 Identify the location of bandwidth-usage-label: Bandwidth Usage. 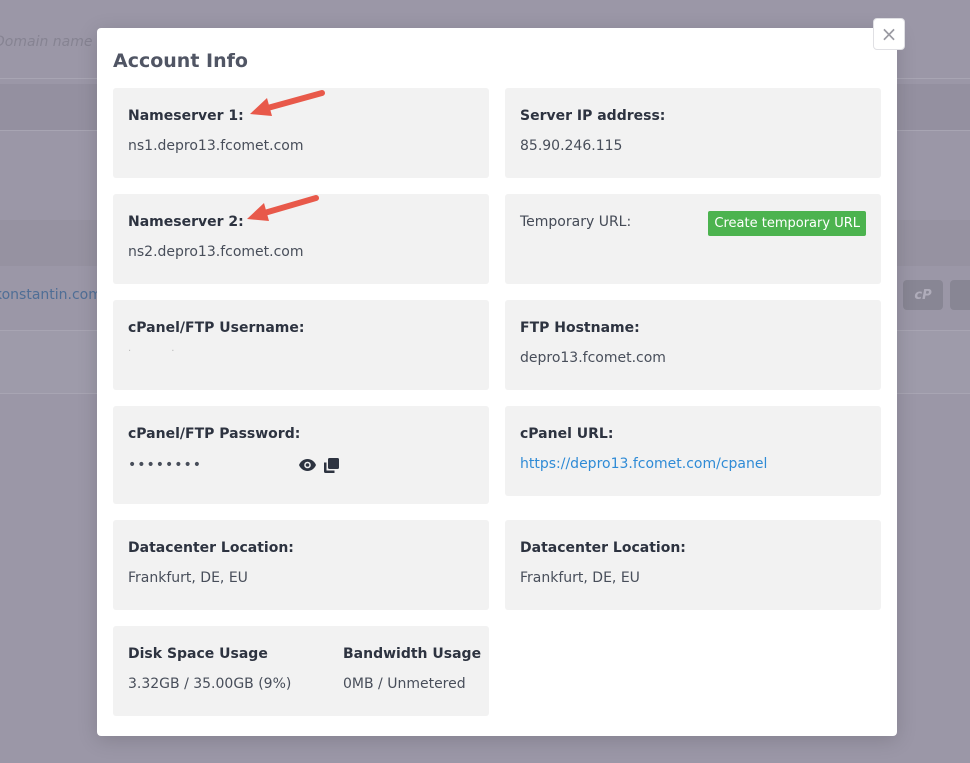
(412, 654).